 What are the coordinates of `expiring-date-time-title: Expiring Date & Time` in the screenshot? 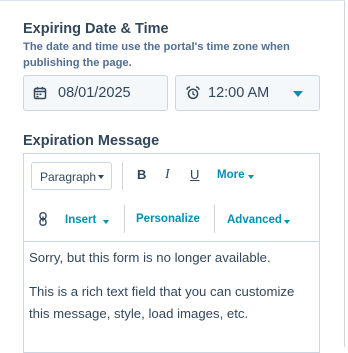 It's located at (96, 29).